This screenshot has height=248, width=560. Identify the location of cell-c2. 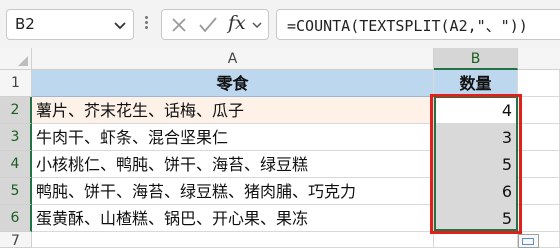
(539, 110).